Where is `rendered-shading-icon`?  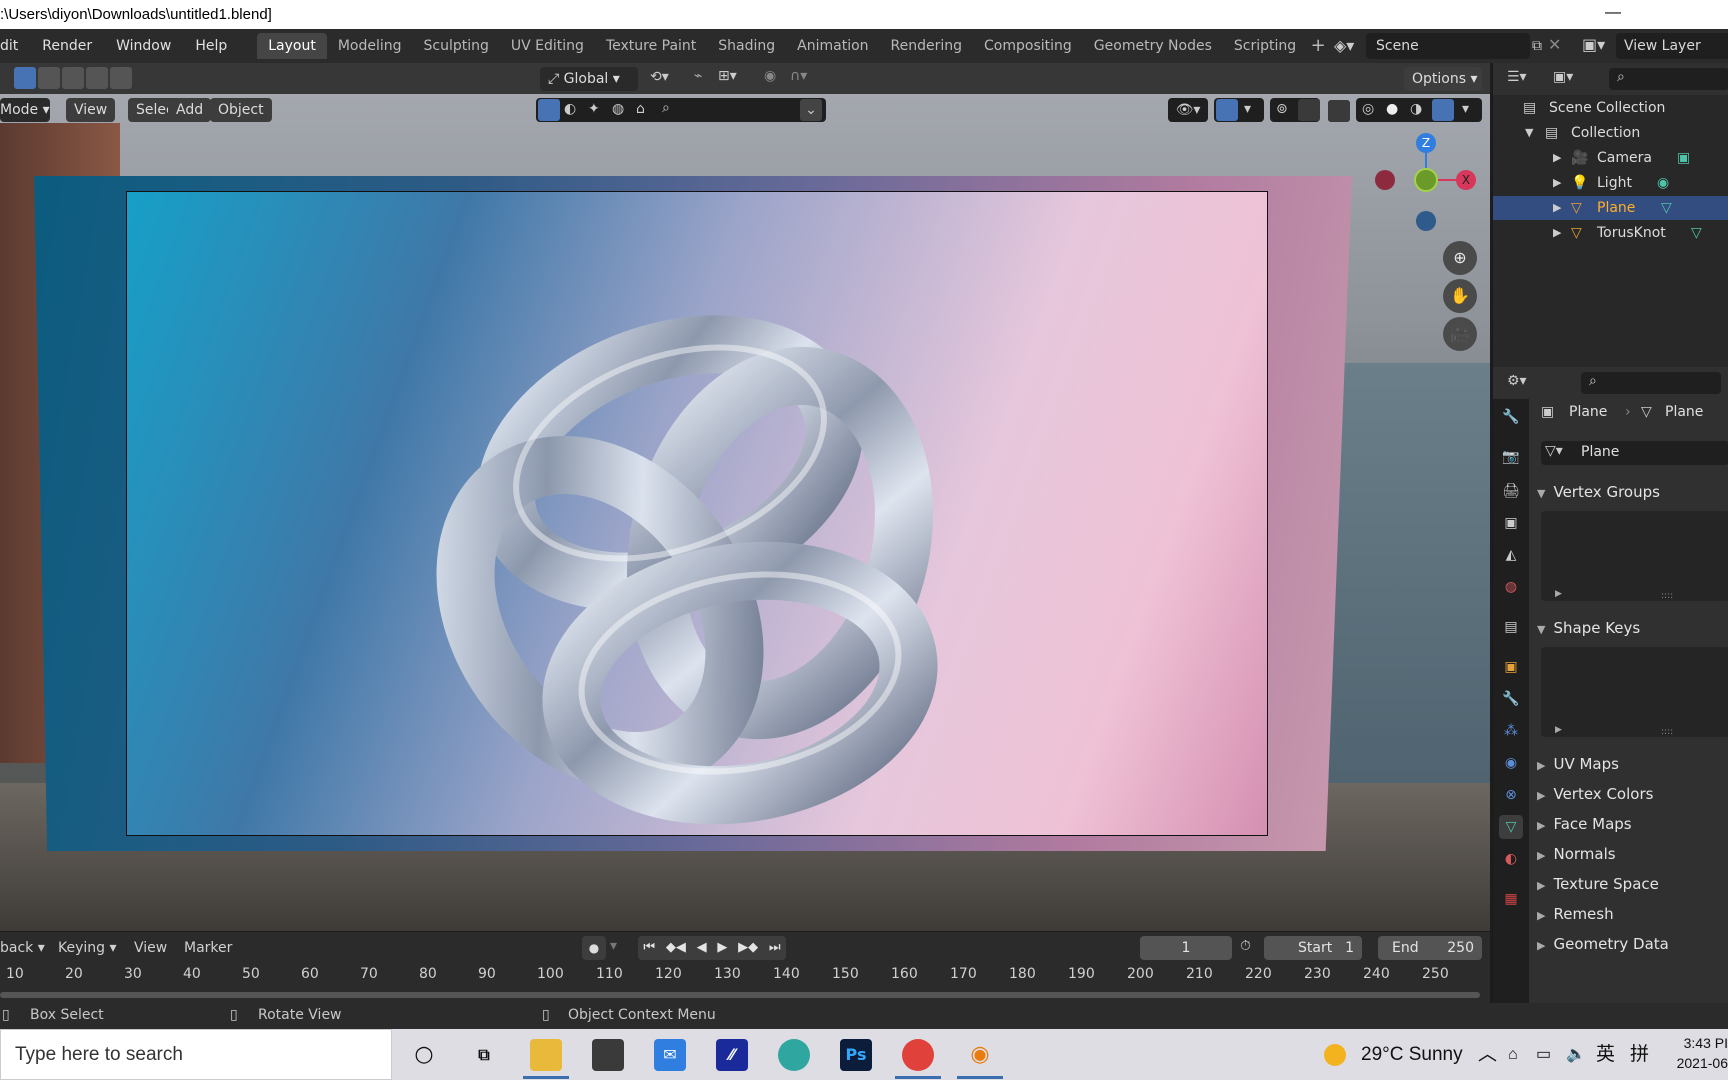 rendered-shading-icon is located at coordinates (1443, 110).